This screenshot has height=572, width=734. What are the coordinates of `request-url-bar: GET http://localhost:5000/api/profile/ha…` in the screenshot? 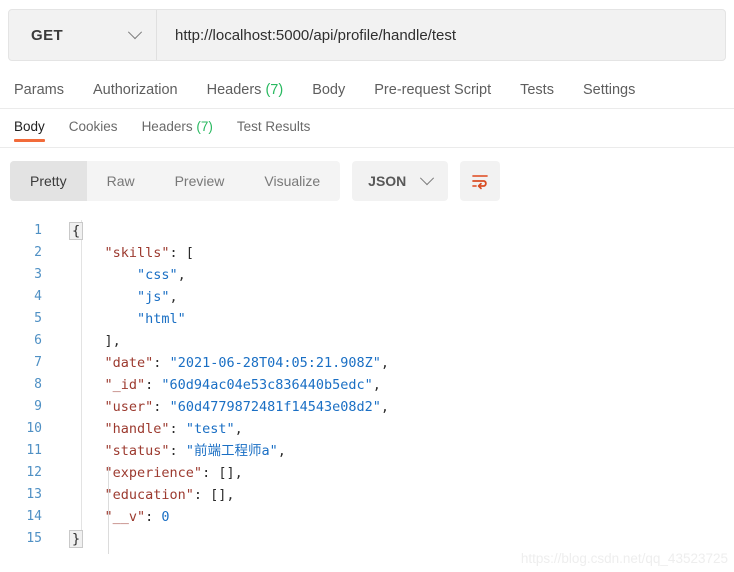 It's located at (367, 35).